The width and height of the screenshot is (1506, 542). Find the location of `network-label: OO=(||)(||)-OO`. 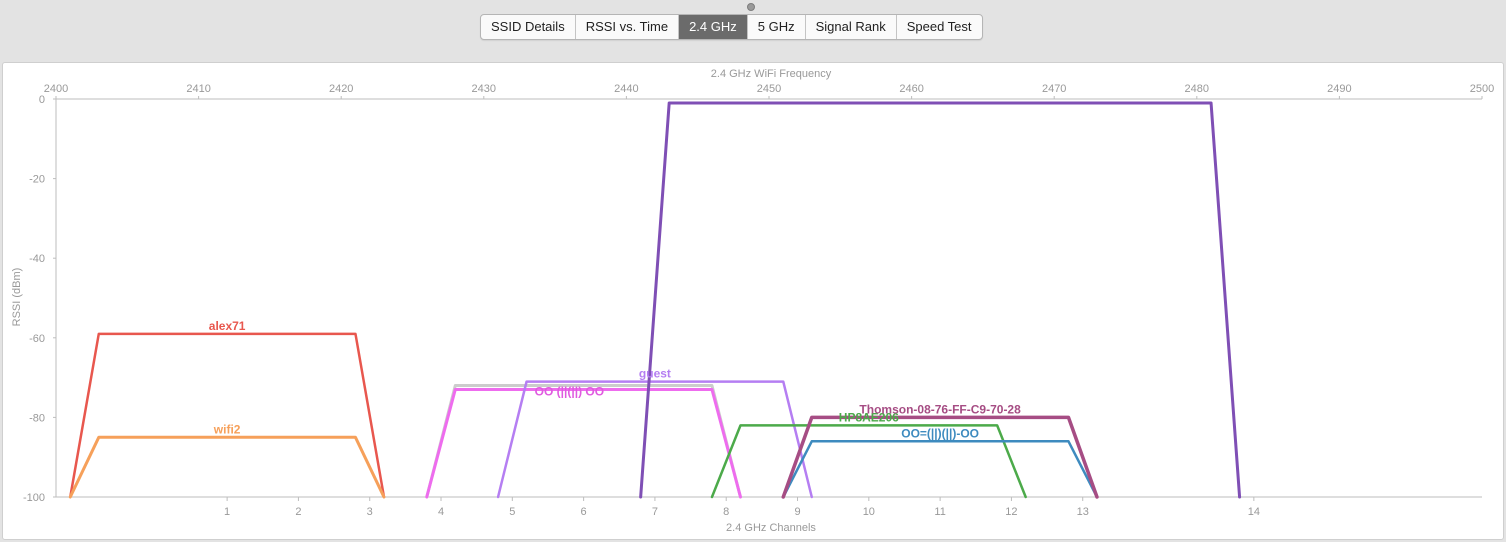

network-label: OO=(||)(||)-OO is located at coordinates (940, 433).